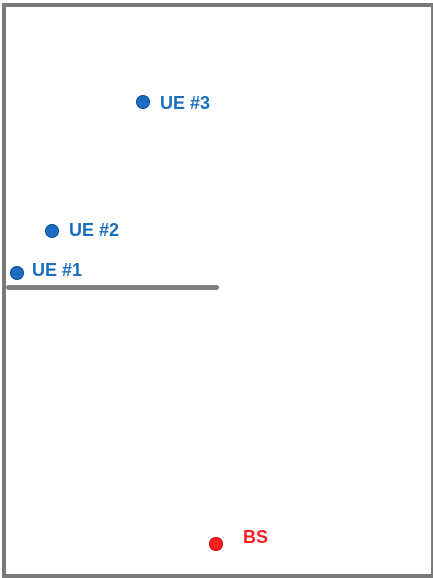  What do you see at coordinates (185, 103) in the screenshot?
I see `ue-3-label: UE #3` at bounding box center [185, 103].